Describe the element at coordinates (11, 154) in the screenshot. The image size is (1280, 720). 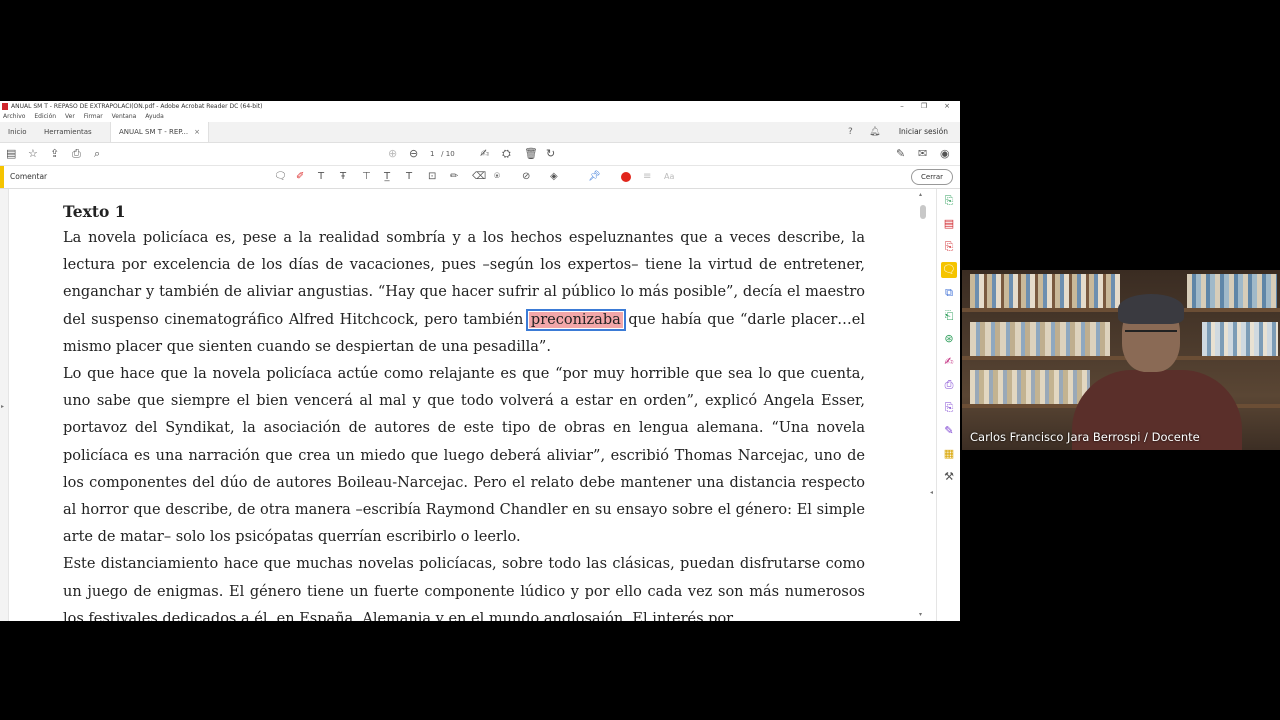
I see `create-icon: ▤` at that location.